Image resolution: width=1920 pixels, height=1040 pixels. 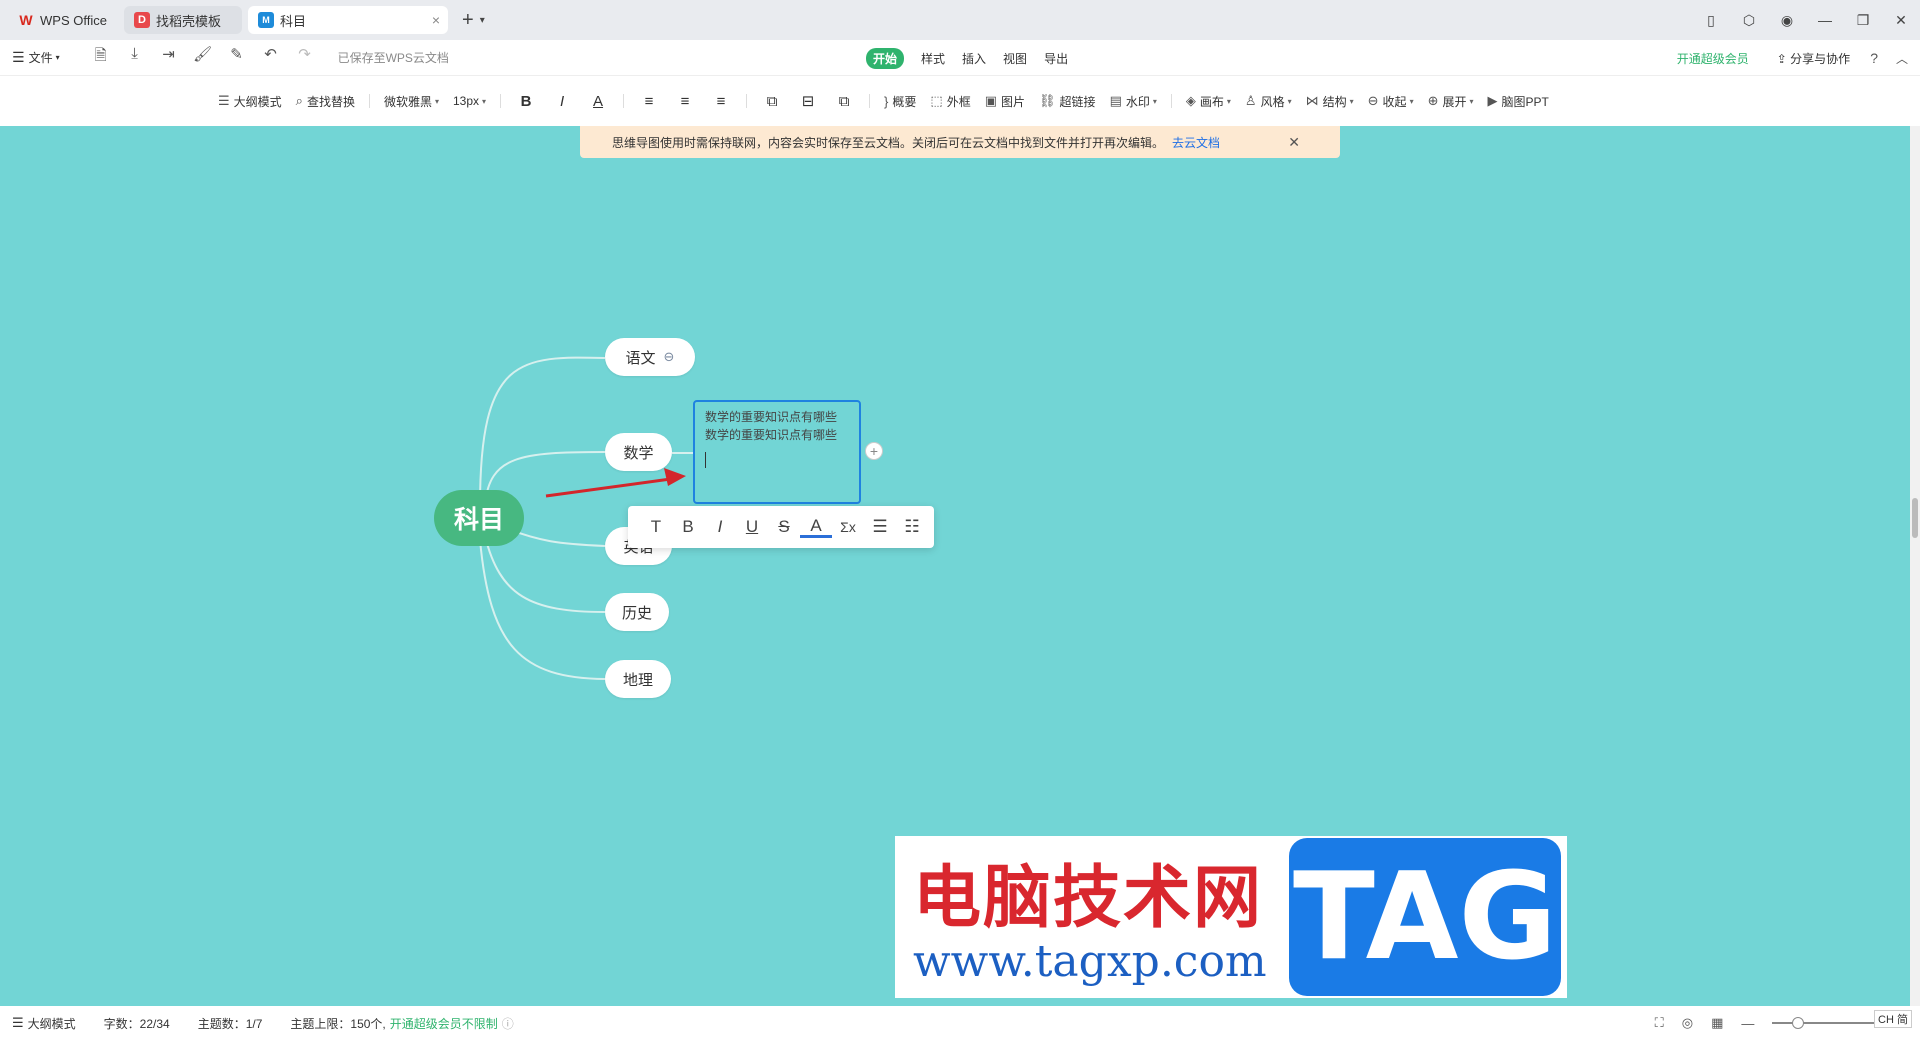 What do you see at coordinates (808, 101) in the screenshot?
I see `insert-sibling-icon: ⊟` at bounding box center [808, 101].